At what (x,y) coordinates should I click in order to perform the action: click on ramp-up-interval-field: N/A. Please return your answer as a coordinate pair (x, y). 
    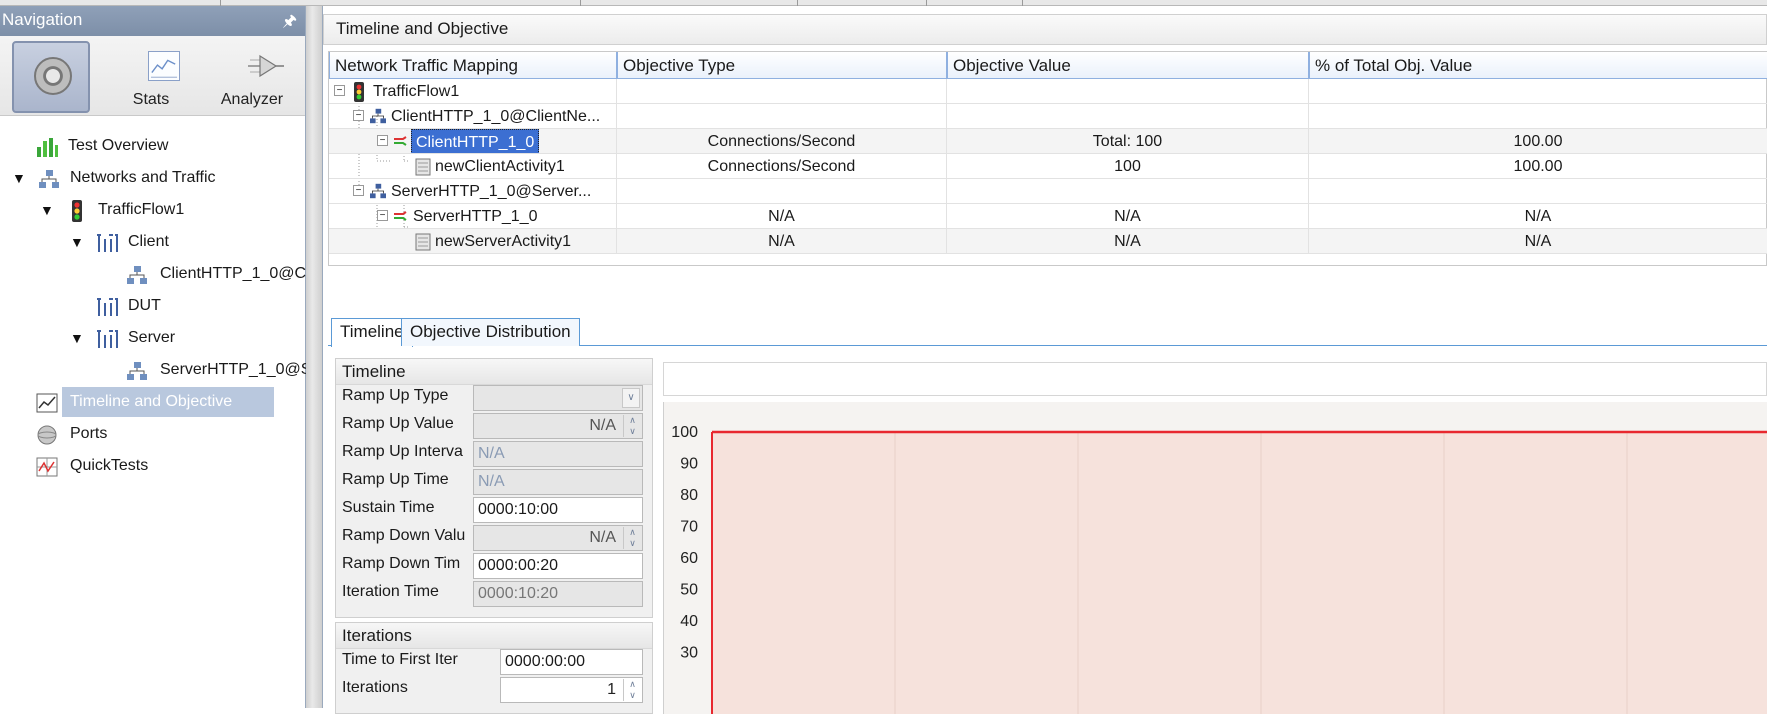
    Looking at the image, I should click on (558, 454).